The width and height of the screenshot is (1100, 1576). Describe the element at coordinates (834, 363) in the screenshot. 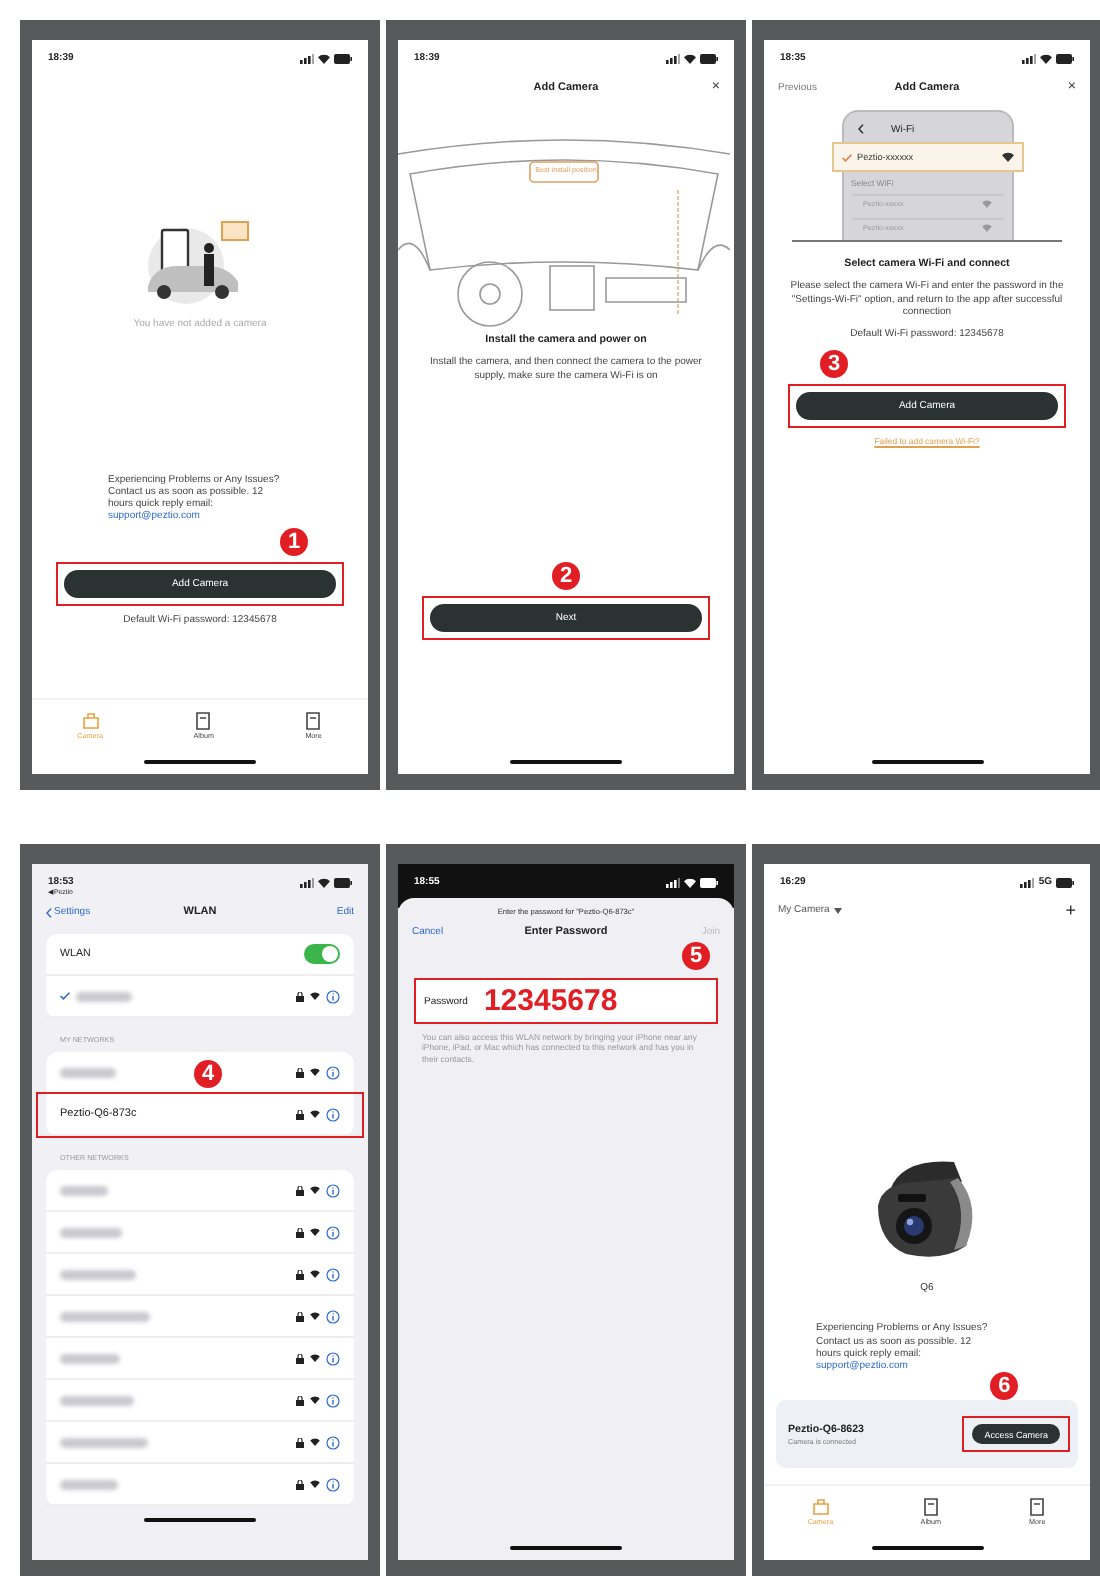

I see `step-marker: 3` at that location.